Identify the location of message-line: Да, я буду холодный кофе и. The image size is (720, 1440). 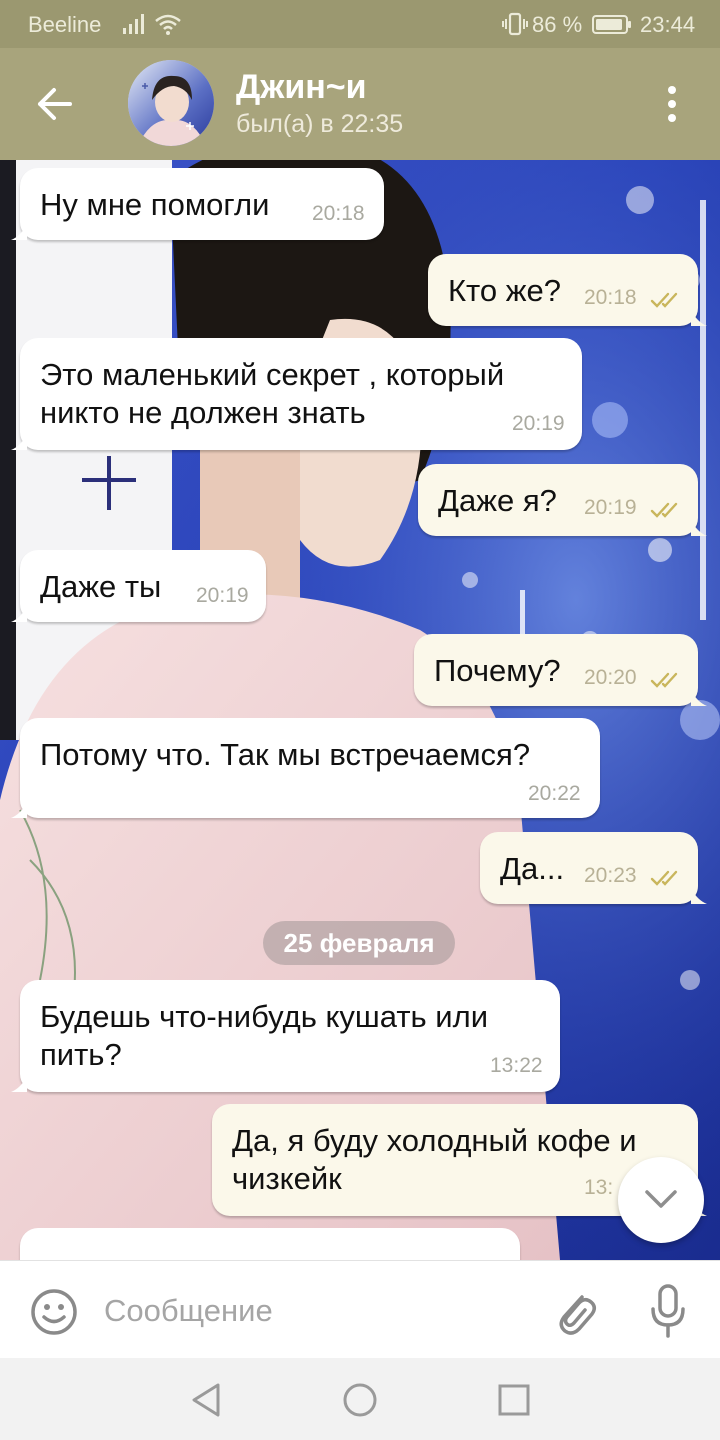
(434, 1140).